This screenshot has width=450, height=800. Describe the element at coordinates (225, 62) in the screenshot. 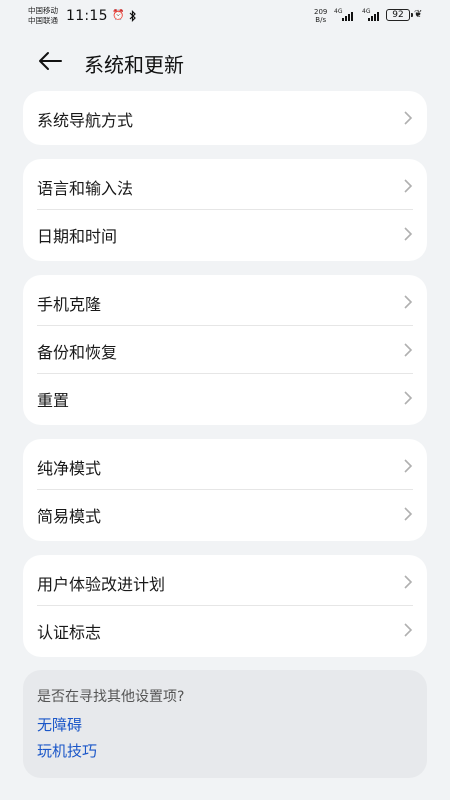

I see `app-header: 系统和更新` at that location.